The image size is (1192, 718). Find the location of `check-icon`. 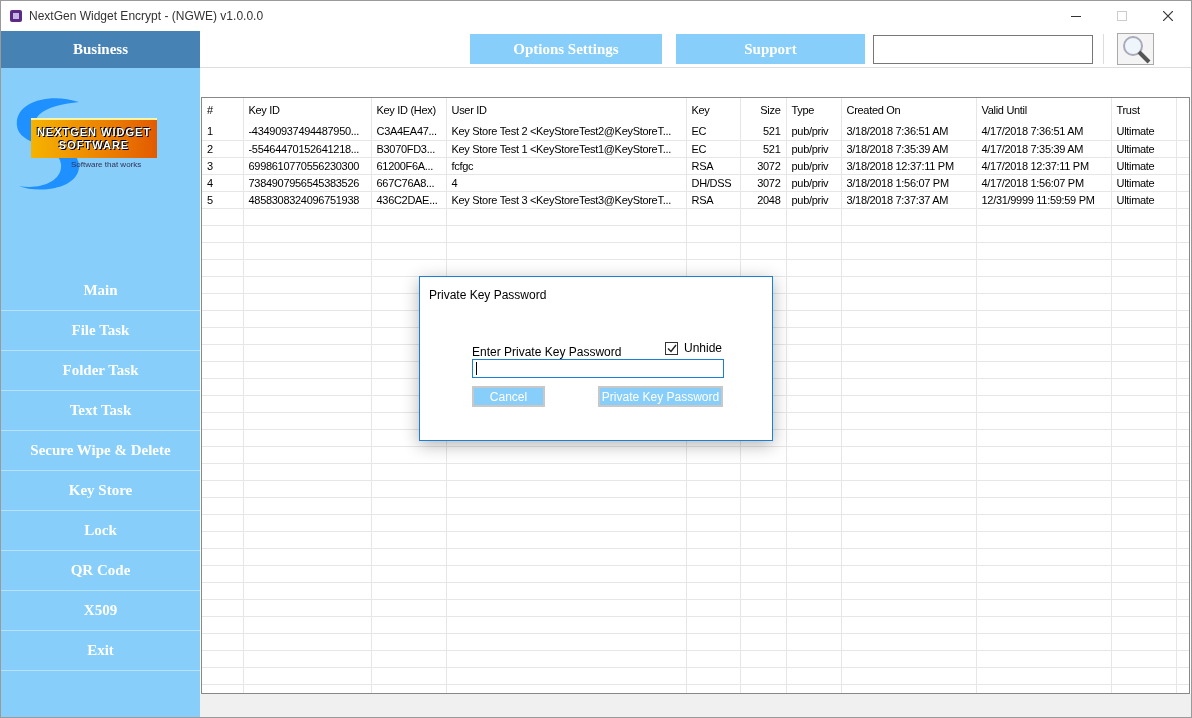

check-icon is located at coordinates (671, 348).